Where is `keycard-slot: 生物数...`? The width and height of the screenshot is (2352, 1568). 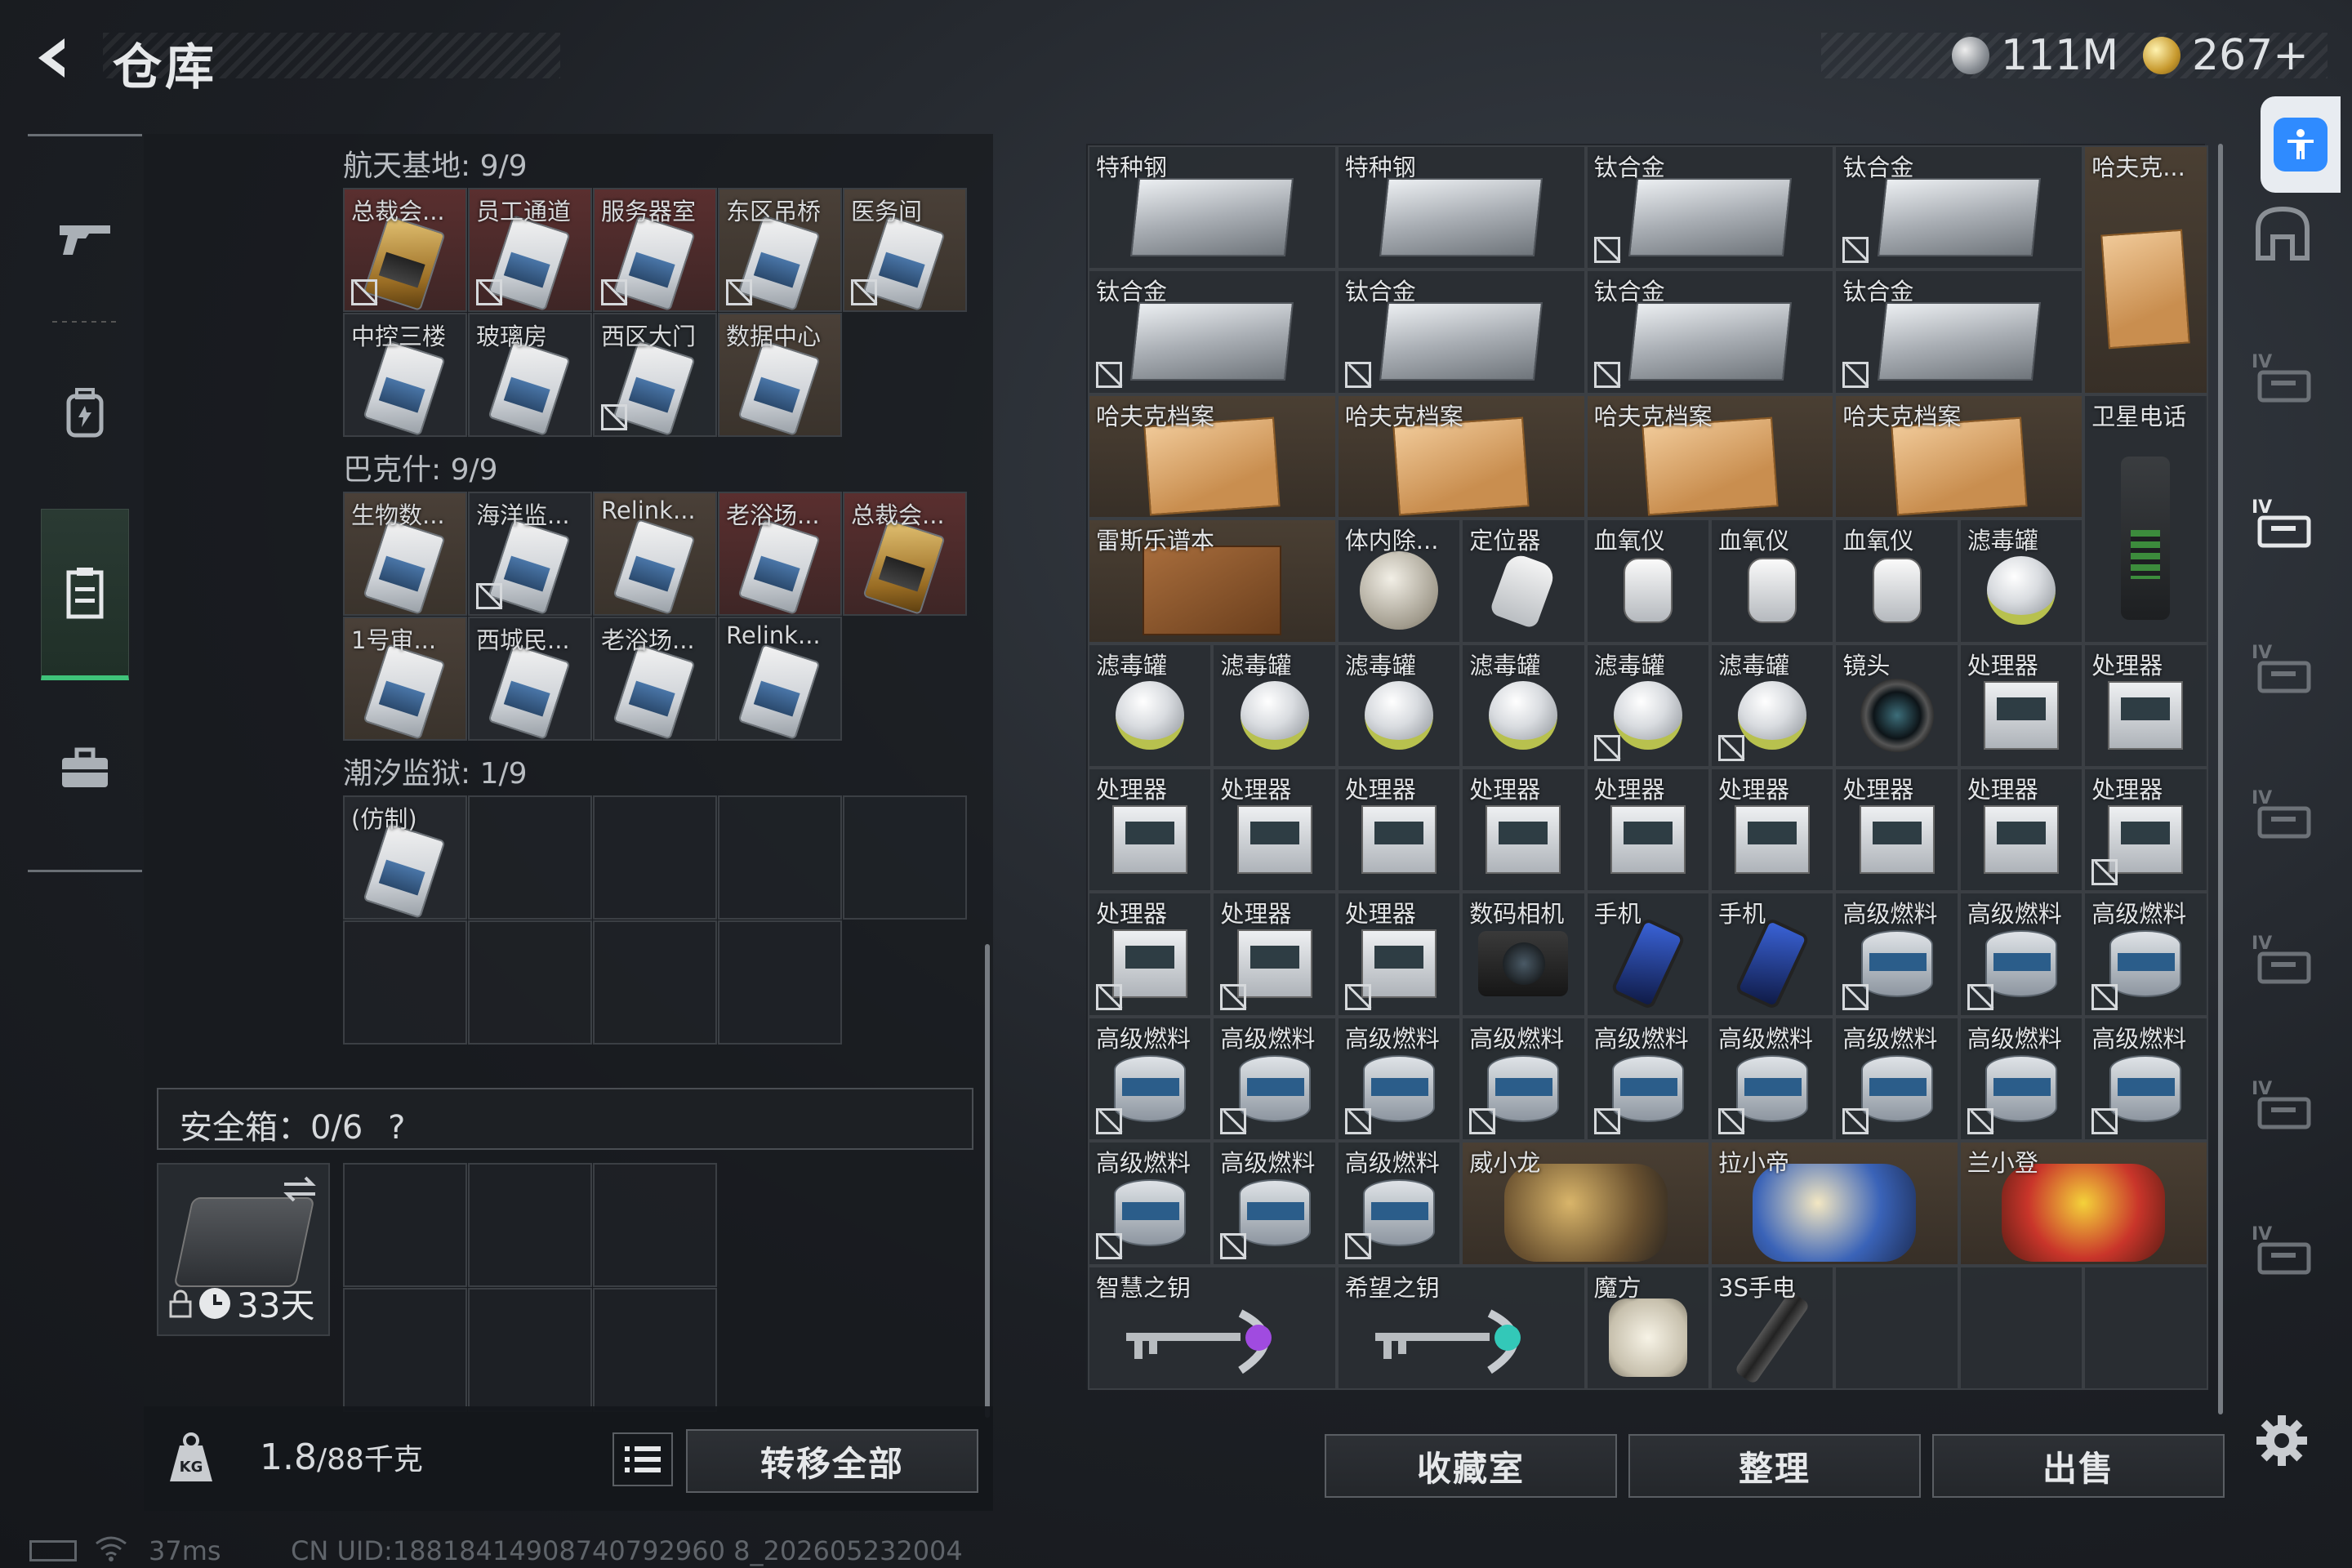 keycard-slot: 生物数... is located at coordinates (405, 554).